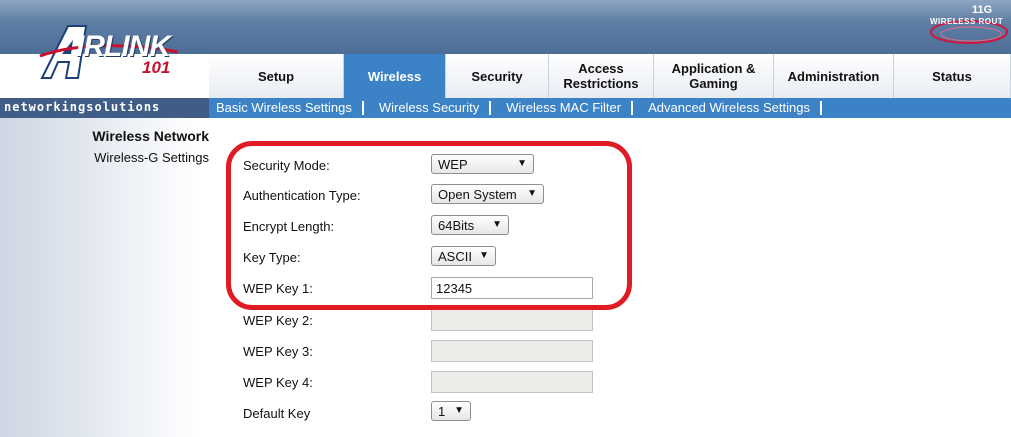 The width and height of the screenshot is (1011, 437). Describe the element at coordinates (601, 76) in the screenshot. I see `tab-access-restrictions: Access Restrictions` at that location.